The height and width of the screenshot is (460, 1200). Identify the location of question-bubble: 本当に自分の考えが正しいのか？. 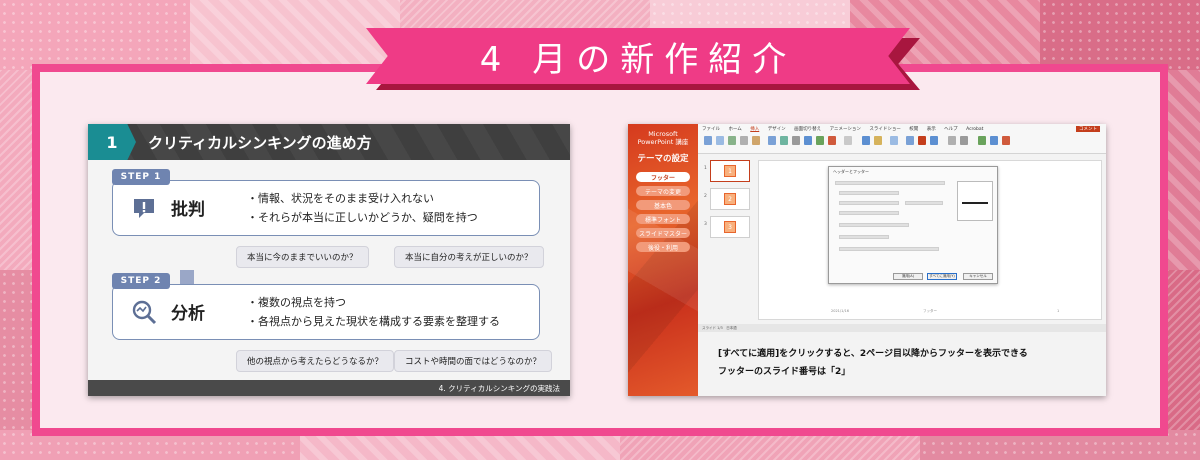
(469, 257).